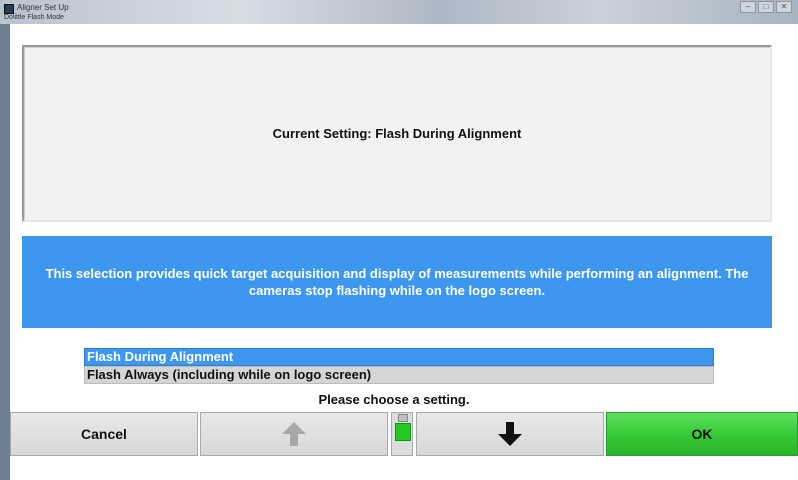 The height and width of the screenshot is (480, 798). I want to click on ok-button: OK, so click(702, 434).